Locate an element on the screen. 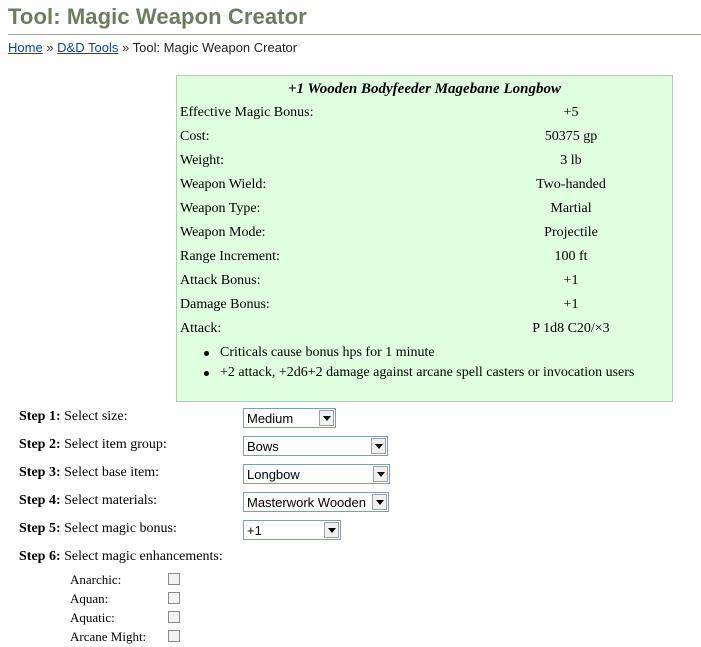 The width and height of the screenshot is (701, 647). enhancement-label: Anarchic: is located at coordinates (96, 579).